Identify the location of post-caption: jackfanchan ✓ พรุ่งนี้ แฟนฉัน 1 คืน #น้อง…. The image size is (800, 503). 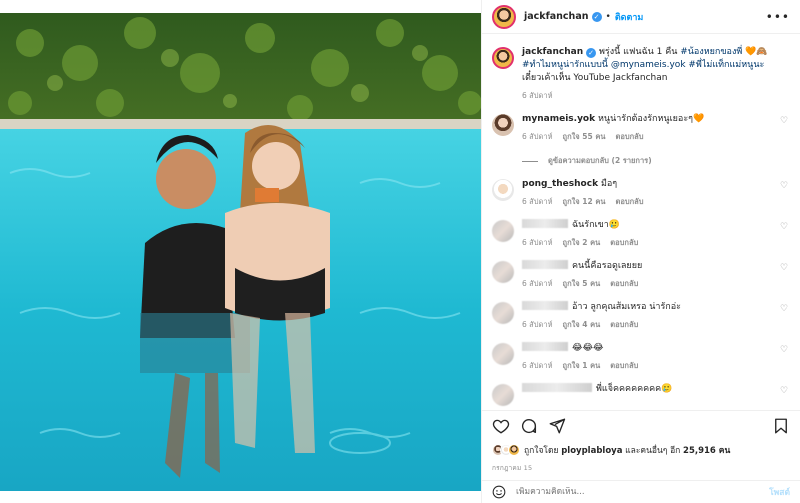
(641, 74).